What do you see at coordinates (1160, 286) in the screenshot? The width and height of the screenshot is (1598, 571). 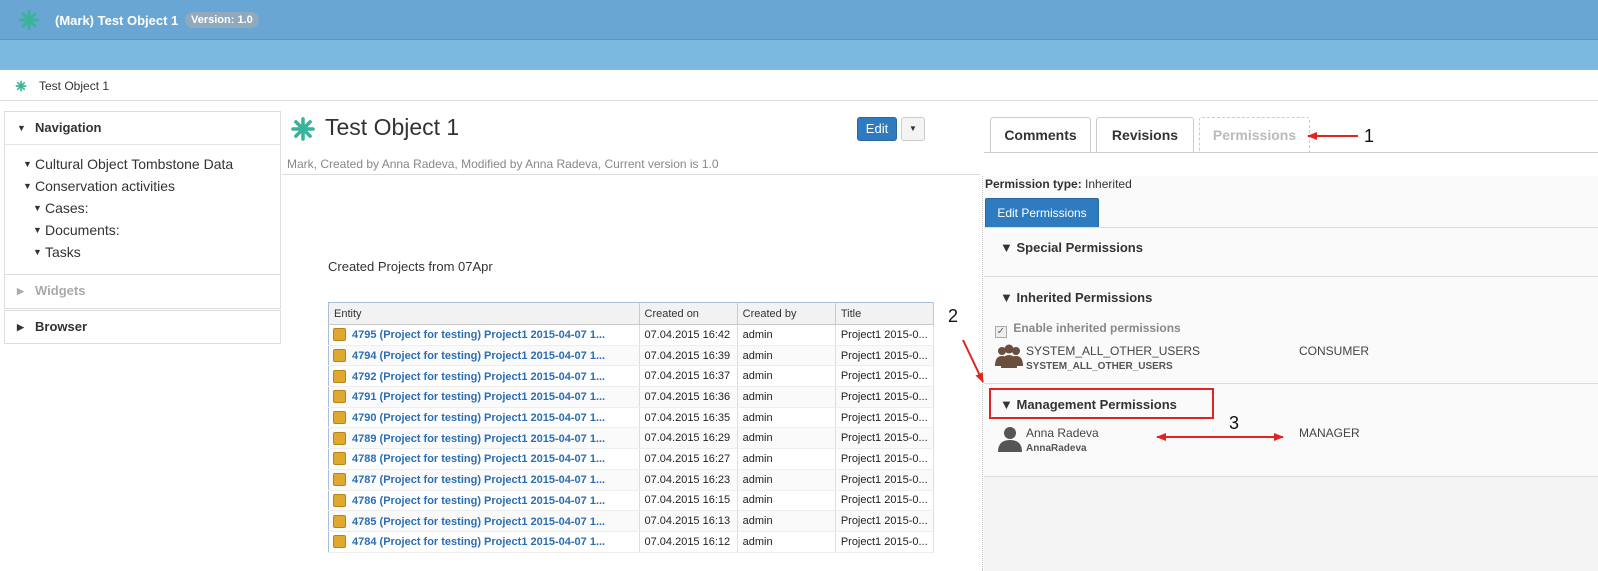 I see `annotation-arrows` at bounding box center [1160, 286].